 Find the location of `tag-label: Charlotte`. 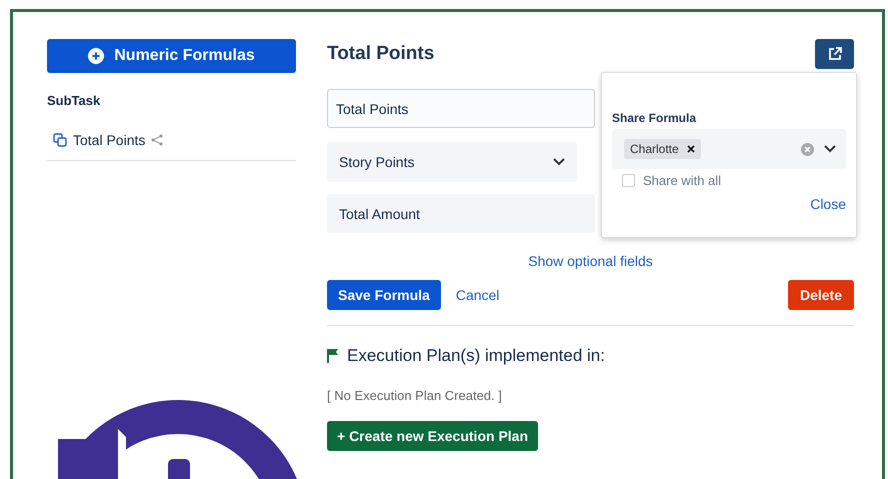

tag-label: Charlotte is located at coordinates (654, 149).